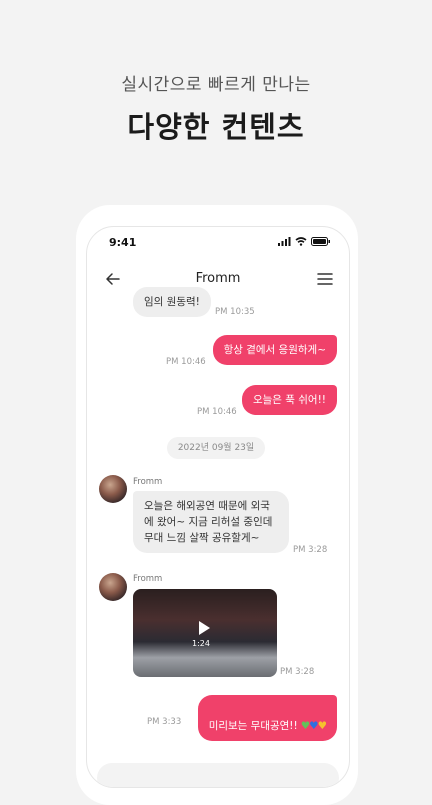 This screenshot has height=805, width=432. I want to click on incoming-message-bubble: 임의 원동력!, so click(172, 302).